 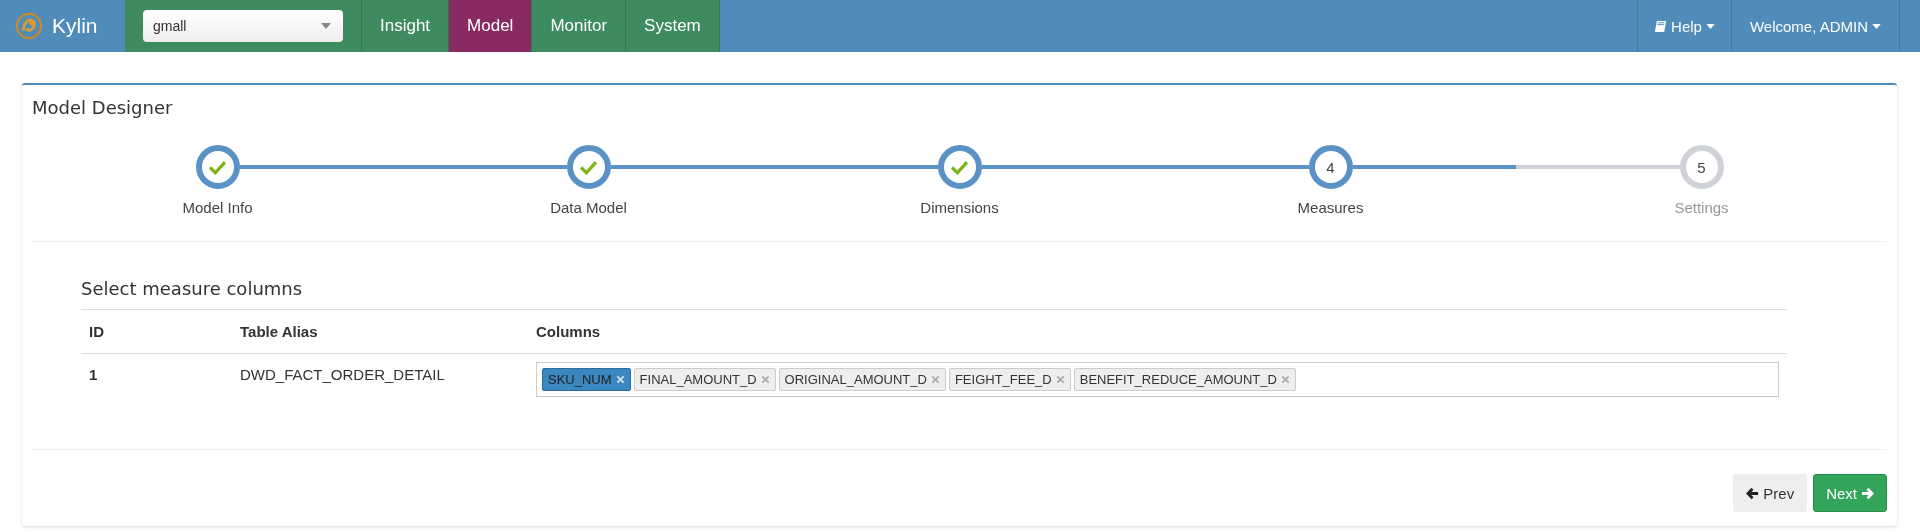 What do you see at coordinates (1770, 493) in the screenshot?
I see `prev-button: Prev` at bounding box center [1770, 493].